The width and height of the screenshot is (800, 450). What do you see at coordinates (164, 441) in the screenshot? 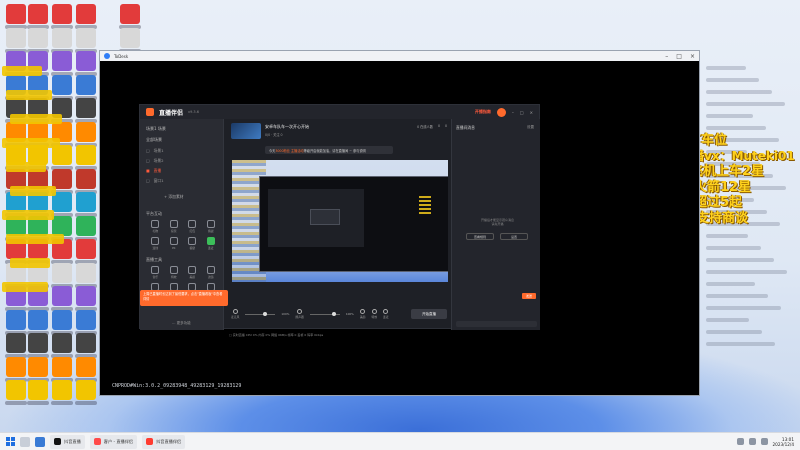
I see `taskbar-app: 抖音直播伴侣` at bounding box center [164, 441].